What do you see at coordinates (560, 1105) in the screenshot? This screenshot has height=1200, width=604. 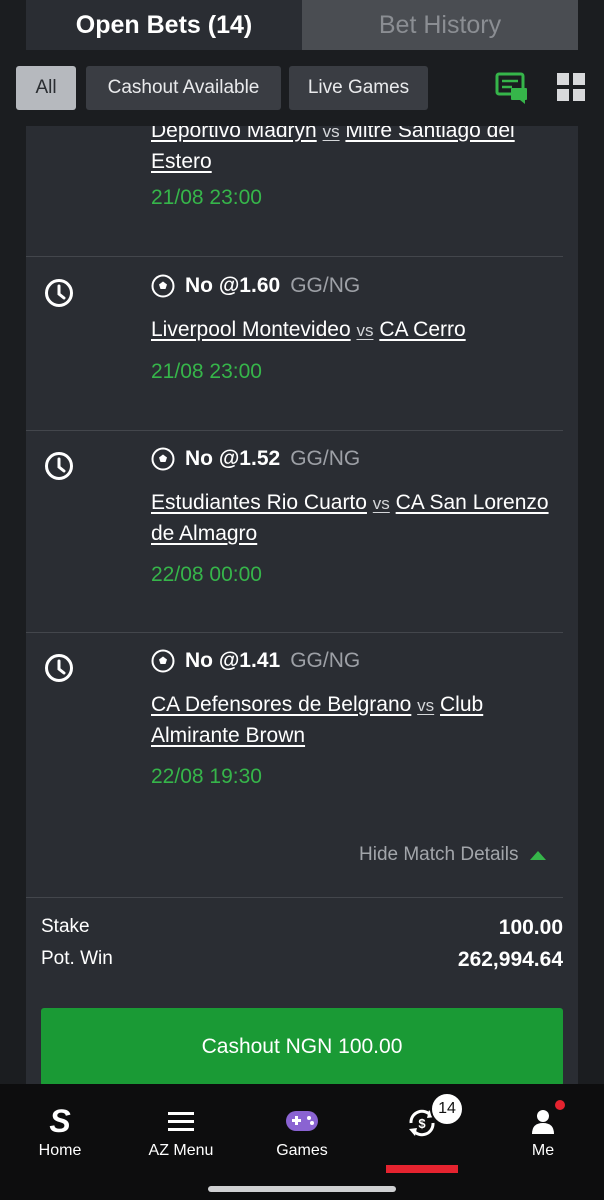 I see `notification-dot` at bounding box center [560, 1105].